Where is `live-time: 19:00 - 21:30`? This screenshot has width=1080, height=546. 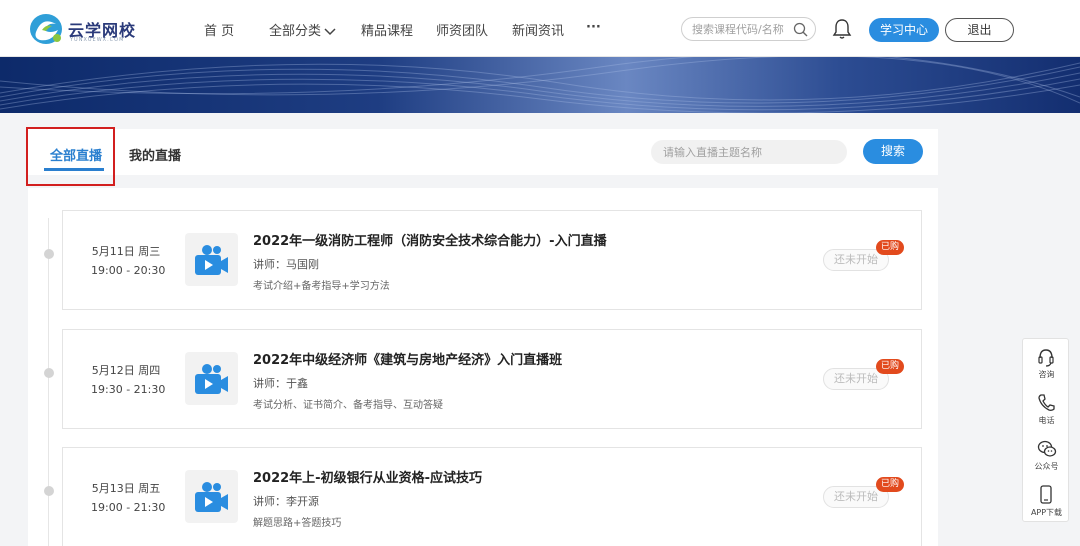 live-time: 19:00 - 21:30 is located at coordinates (128, 507).